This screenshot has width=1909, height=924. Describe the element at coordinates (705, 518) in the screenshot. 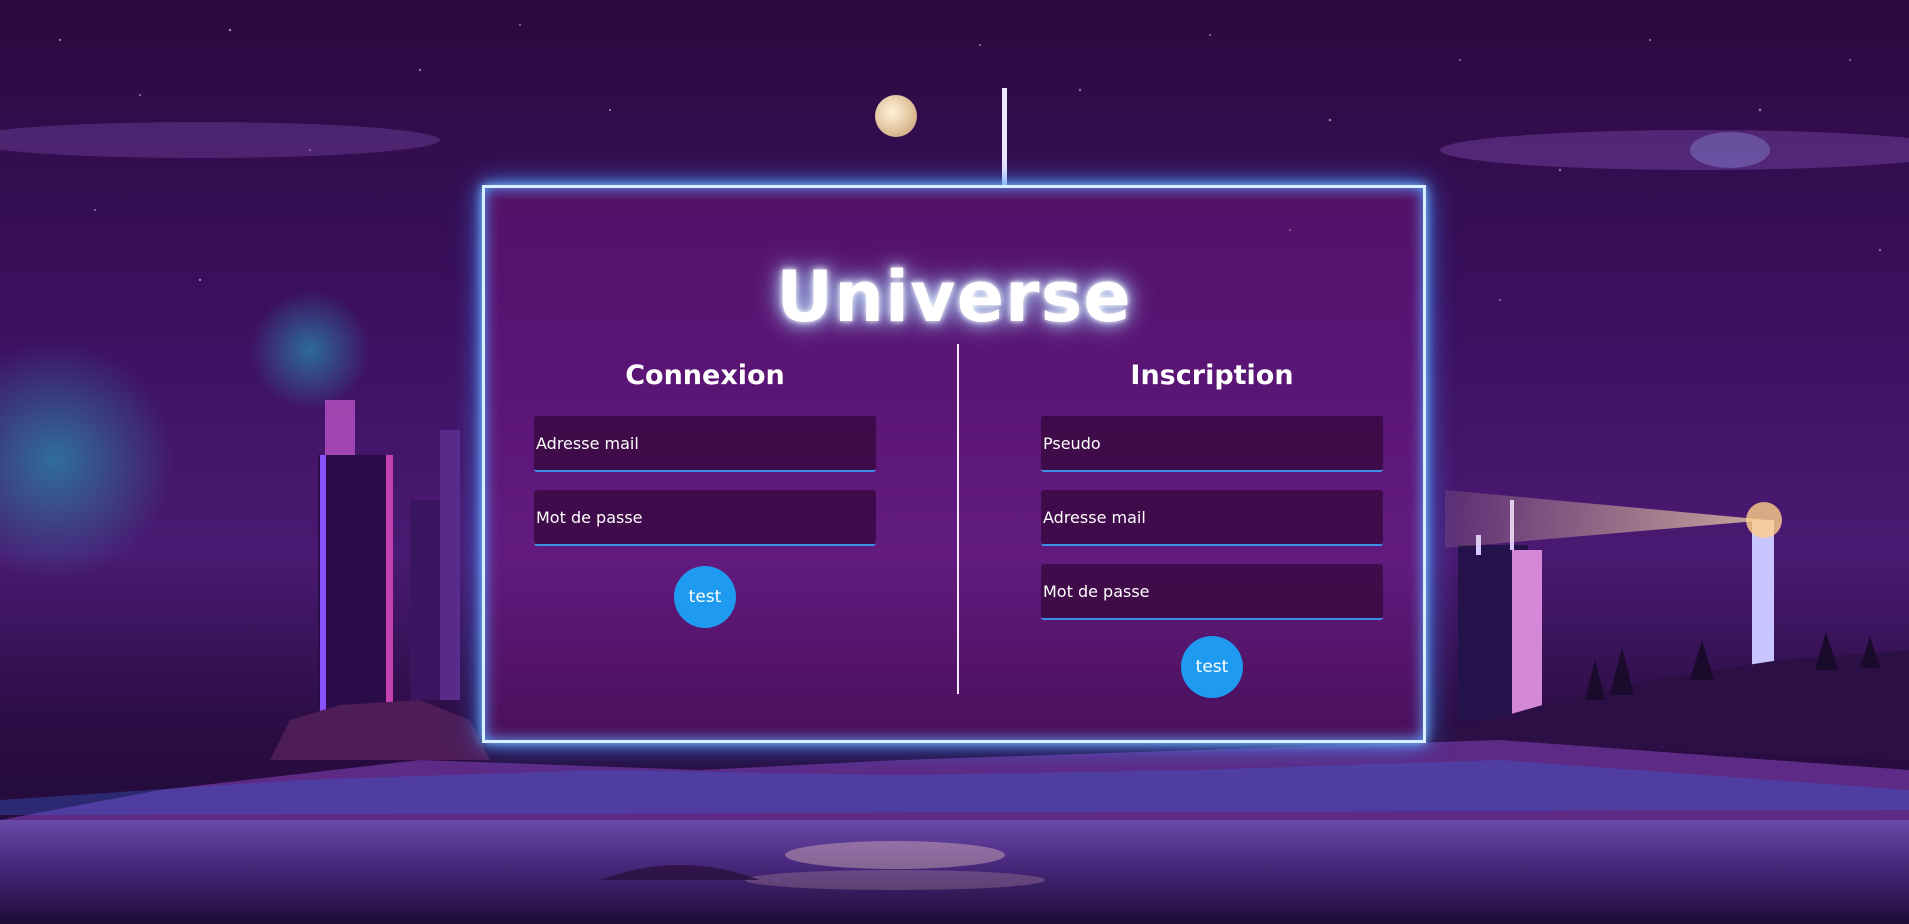

I see `login-password-field` at that location.